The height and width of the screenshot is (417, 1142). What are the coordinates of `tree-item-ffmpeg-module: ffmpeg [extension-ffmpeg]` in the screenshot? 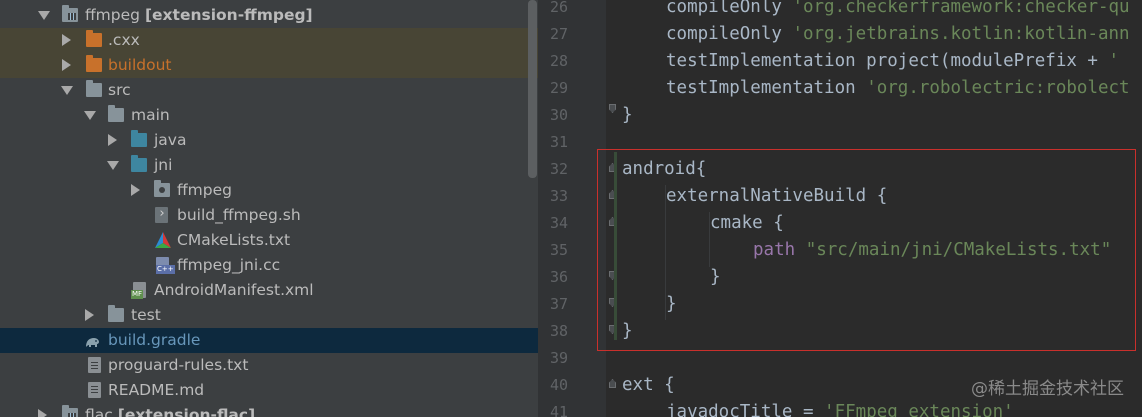 It's located at (269, 15).